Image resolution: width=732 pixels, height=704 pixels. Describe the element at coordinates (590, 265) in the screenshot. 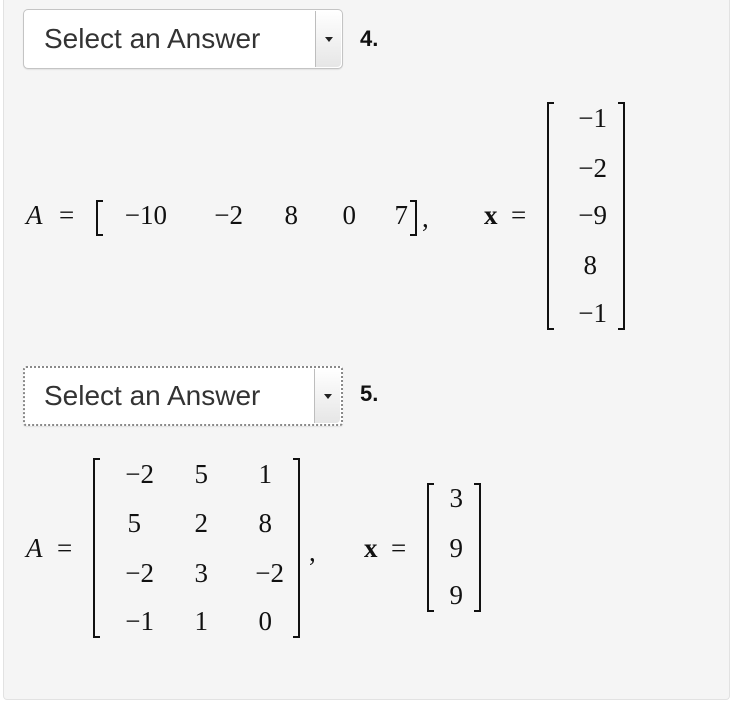

I see `vector-cell: 8` at that location.